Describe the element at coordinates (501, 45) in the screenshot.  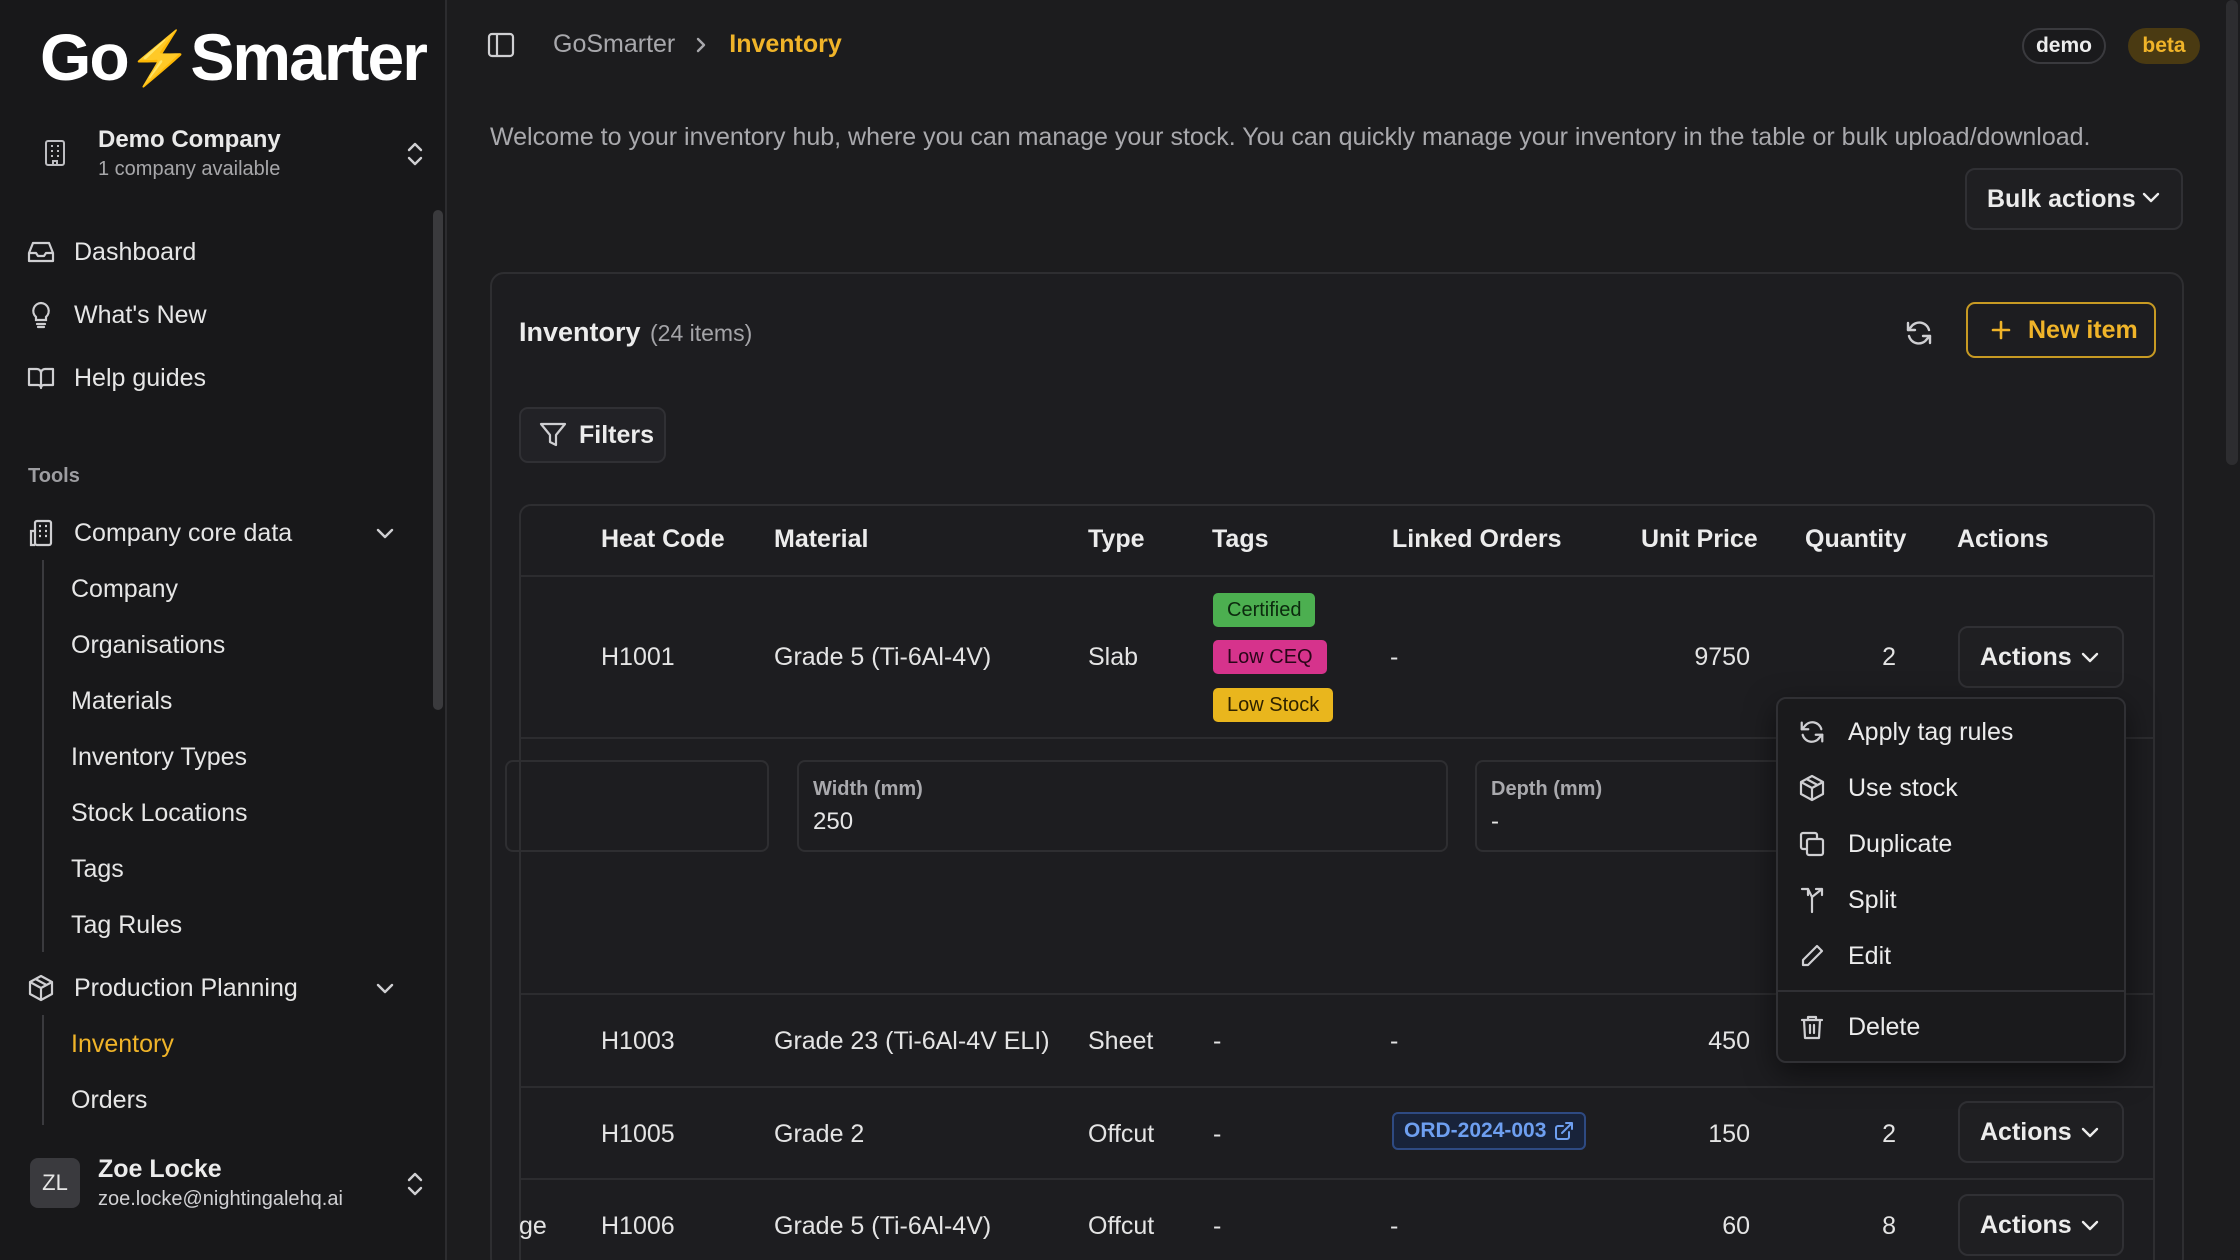
I see `sidebar-toggle-icon` at that location.